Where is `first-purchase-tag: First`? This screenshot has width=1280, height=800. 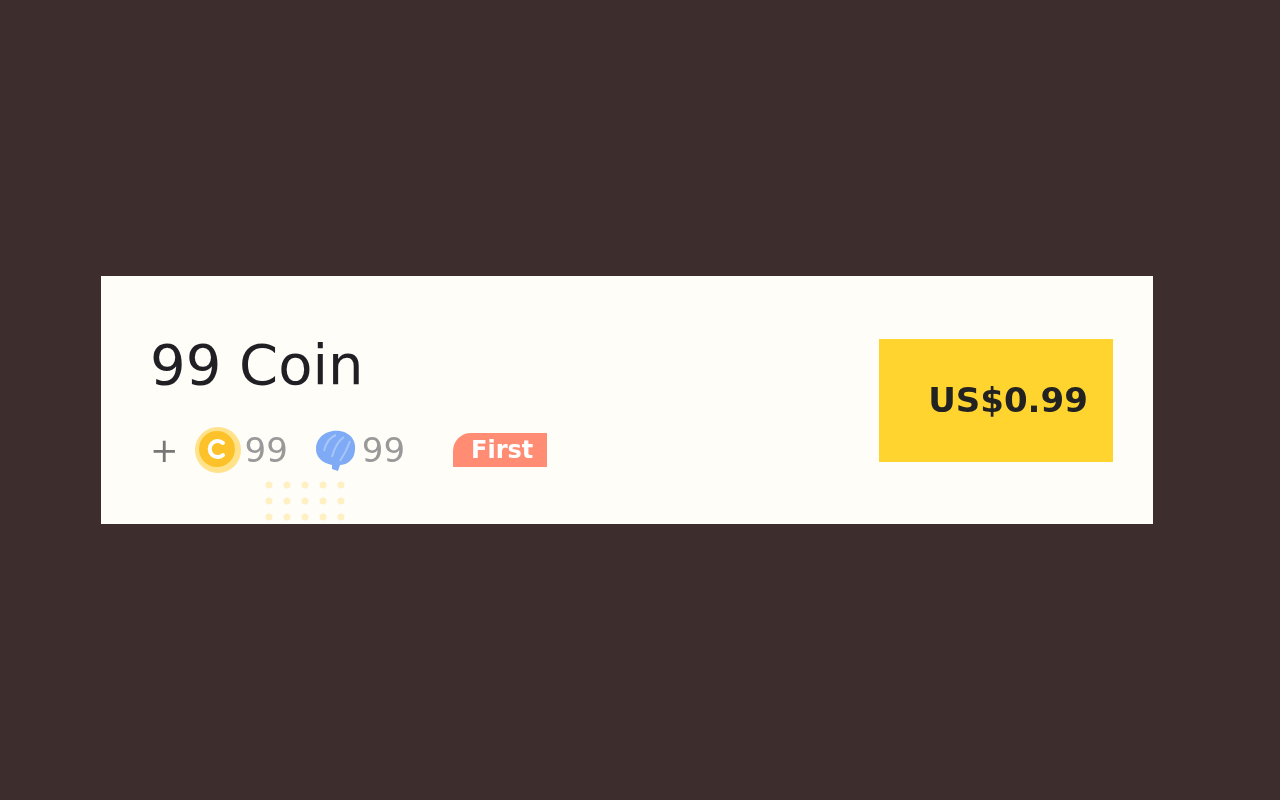 first-purchase-tag: First is located at coordinates (500, 450).